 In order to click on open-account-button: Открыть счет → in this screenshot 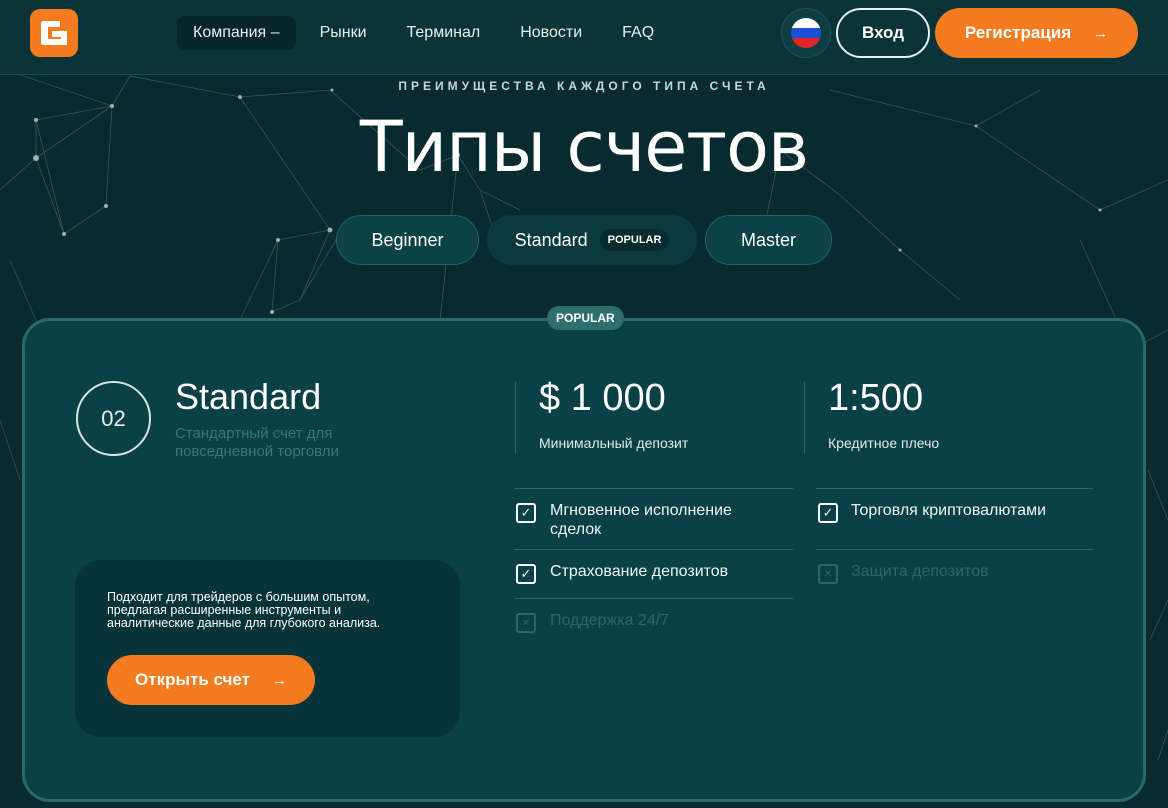, I will do `click(211, 680)`.